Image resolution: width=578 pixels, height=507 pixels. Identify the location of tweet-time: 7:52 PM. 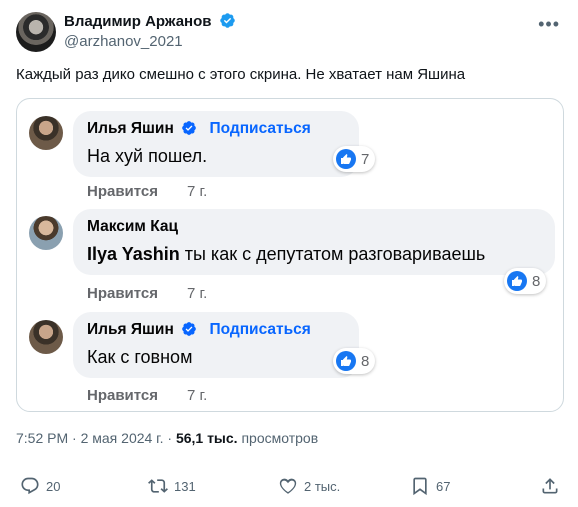
(42, 438).